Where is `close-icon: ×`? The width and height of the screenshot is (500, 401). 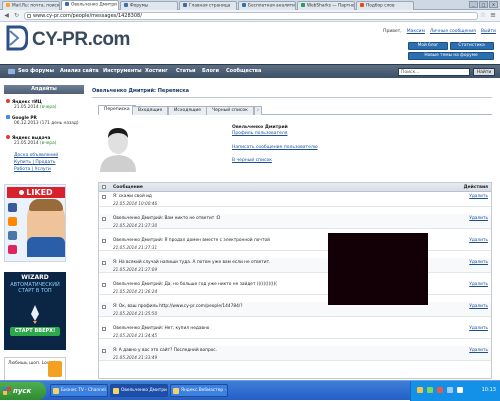
close-icon: × is located at coordinates (493, 4).